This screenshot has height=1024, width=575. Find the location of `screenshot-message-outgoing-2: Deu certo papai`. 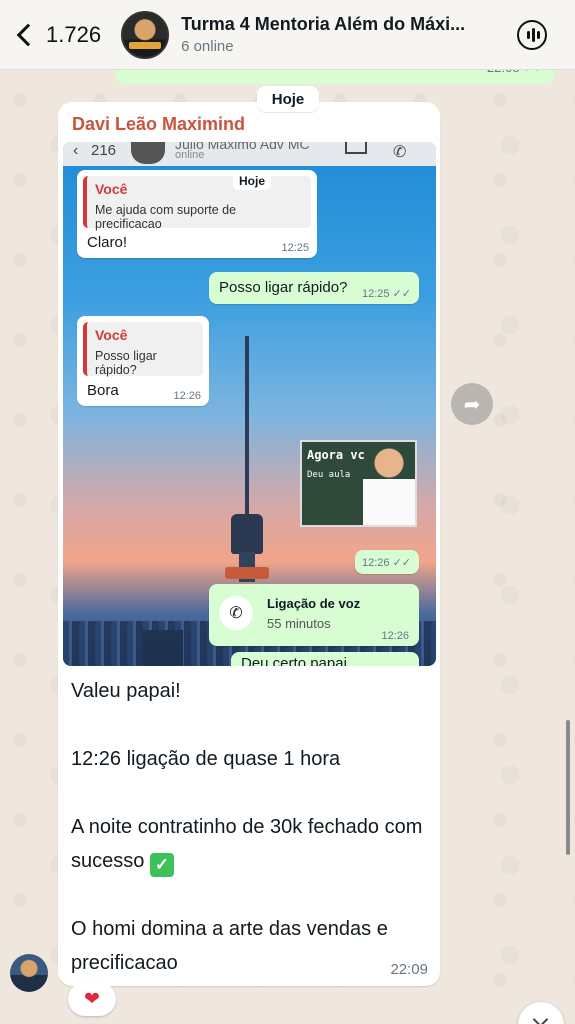

screenshot-message-outgoing-2: Deu certo papai is located at coordinates (325, 659).